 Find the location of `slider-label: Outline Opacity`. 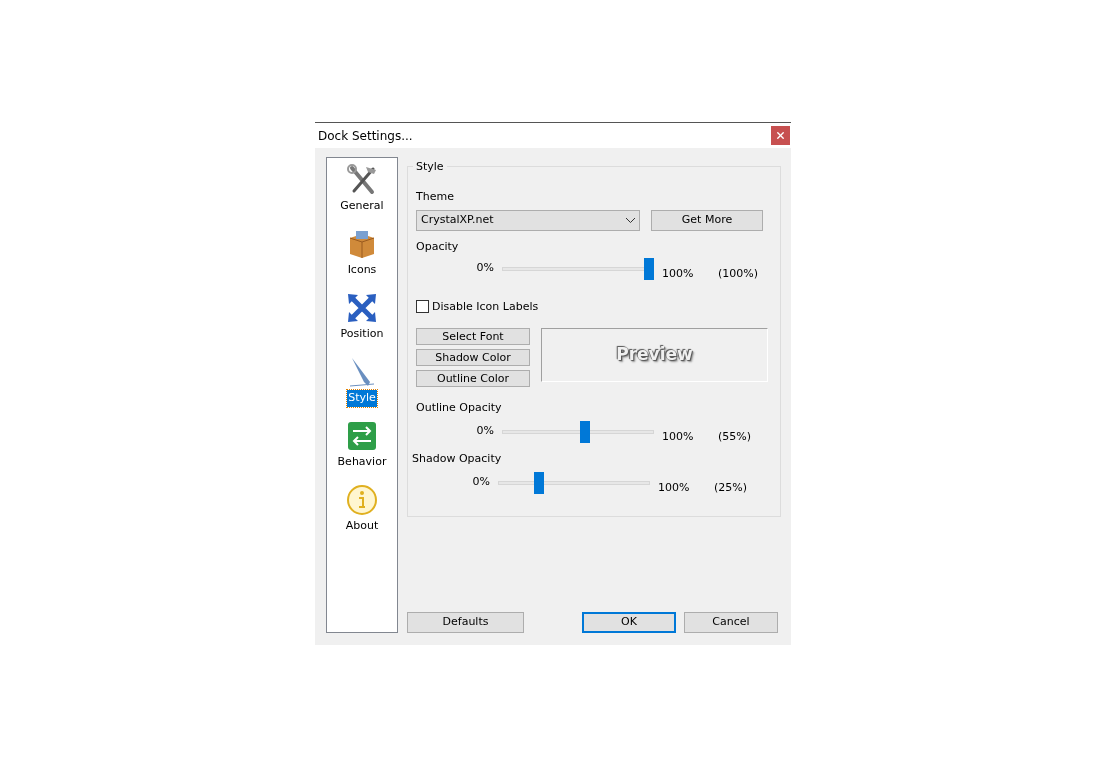

slider-label: Outline Opacity is located at coordinates (459, 408).